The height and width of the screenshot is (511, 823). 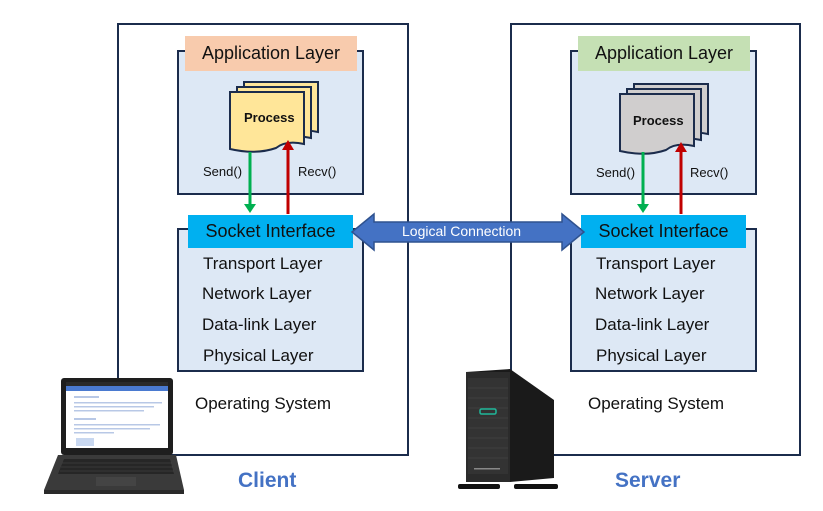 I want to click on tower-server-icon, so click(x=508, y=429).